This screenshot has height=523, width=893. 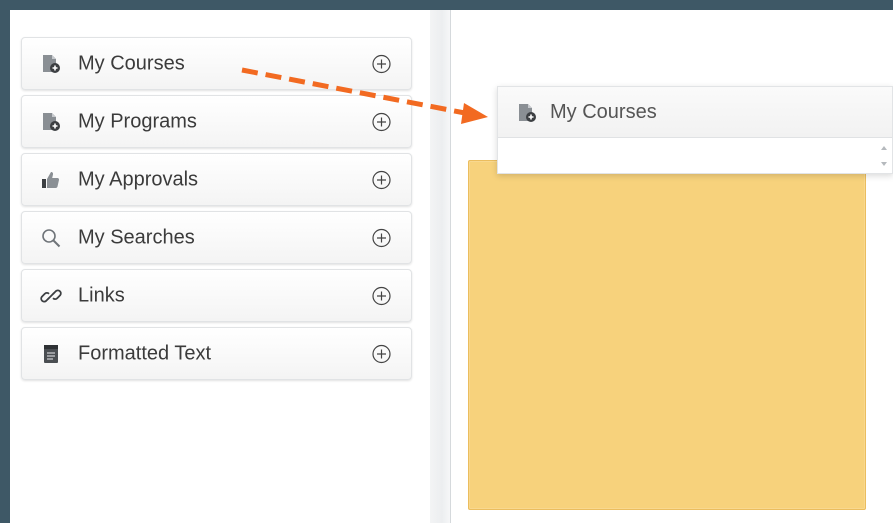 What do you see at coordinates (51, 354) in the screenshot?
I see `formatted-text-icon` at bounding box center [51, 354].